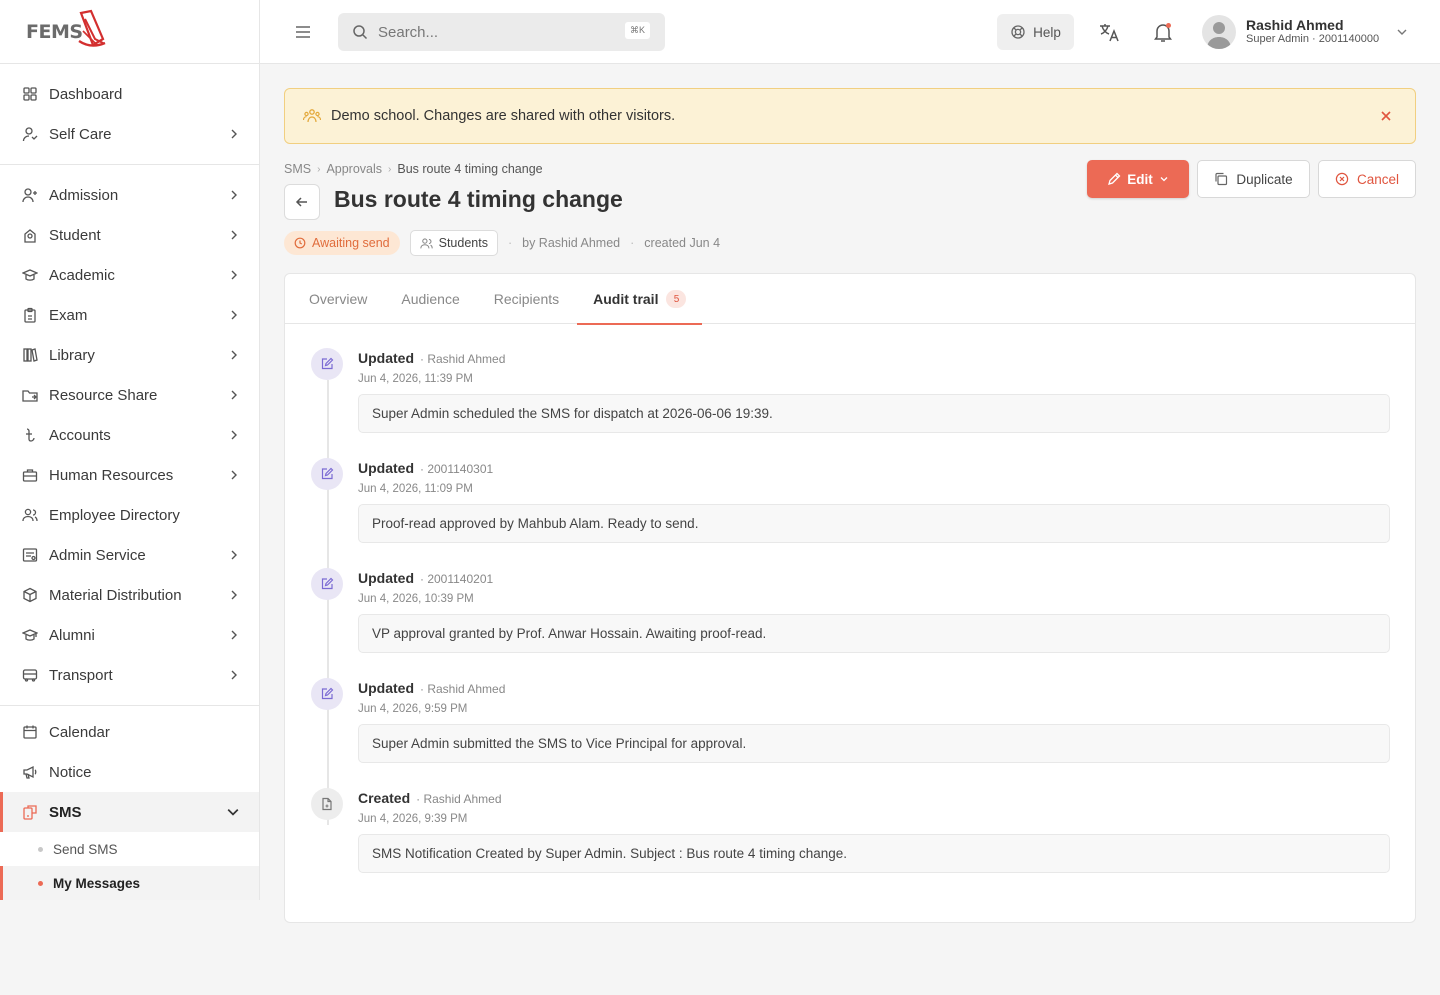 Image resolution: width=1440 pixels, height=995 pixels. I want to click on sidebar-item-calendar: Calendar, so click(129, 732).